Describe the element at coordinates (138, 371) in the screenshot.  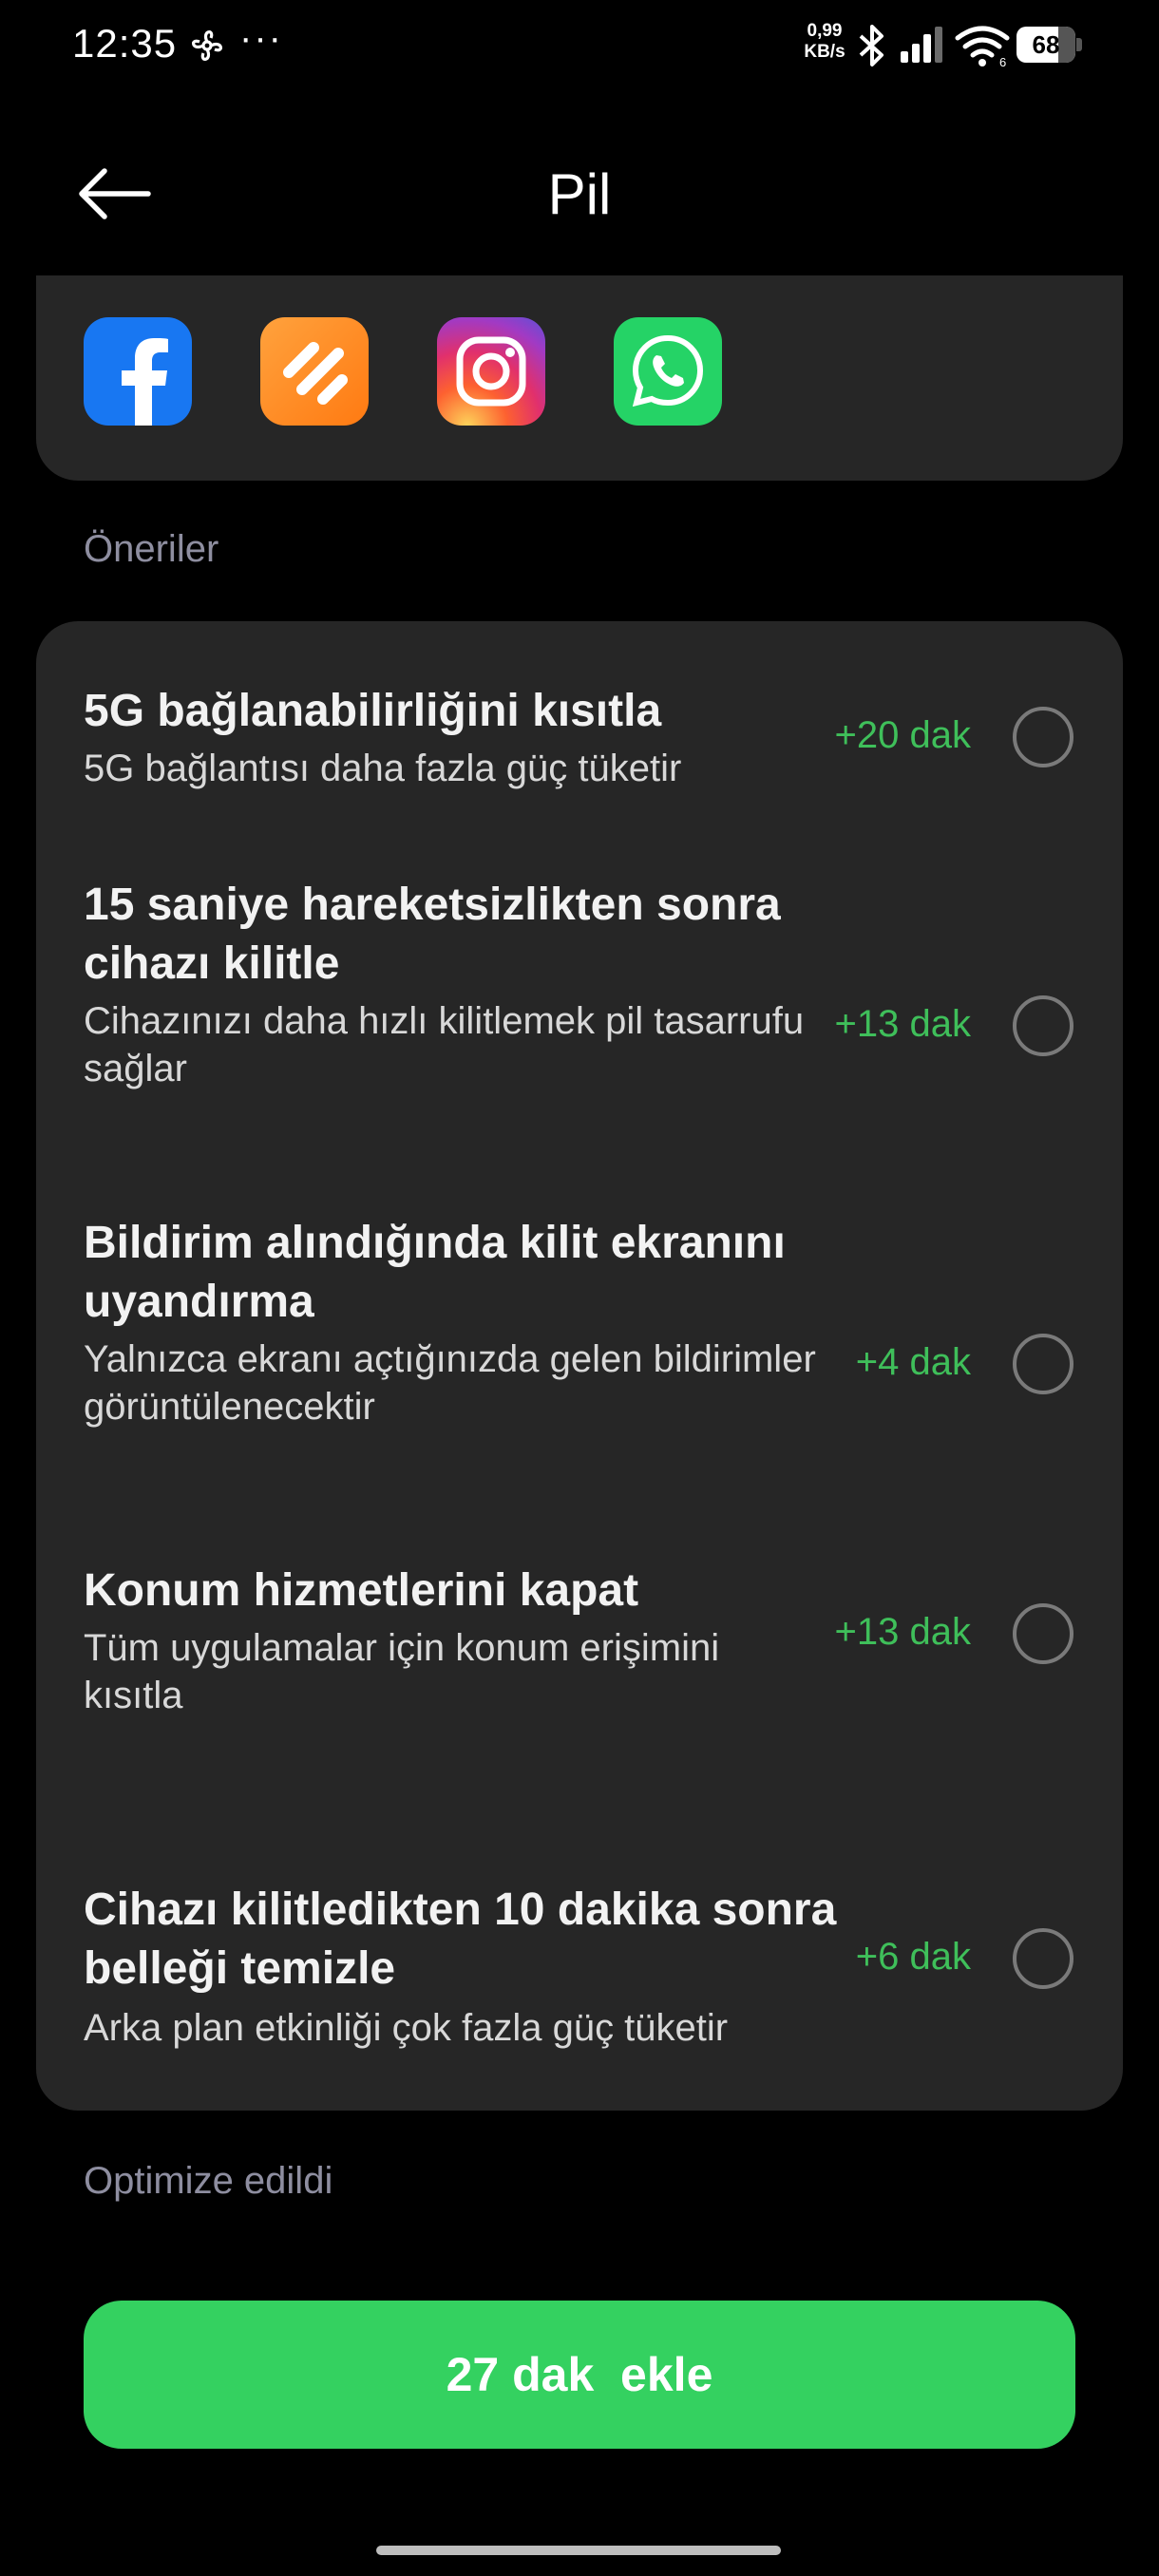
I see `facebook-icon` at that location.